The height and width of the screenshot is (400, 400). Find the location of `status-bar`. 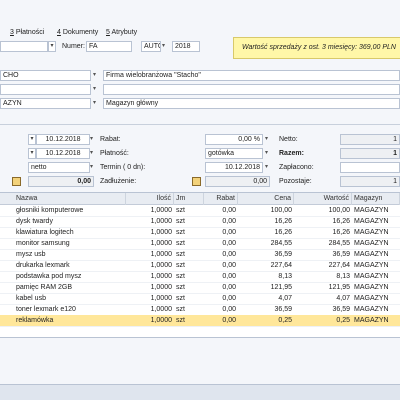

status-bar is located at coordinates (200, 392).